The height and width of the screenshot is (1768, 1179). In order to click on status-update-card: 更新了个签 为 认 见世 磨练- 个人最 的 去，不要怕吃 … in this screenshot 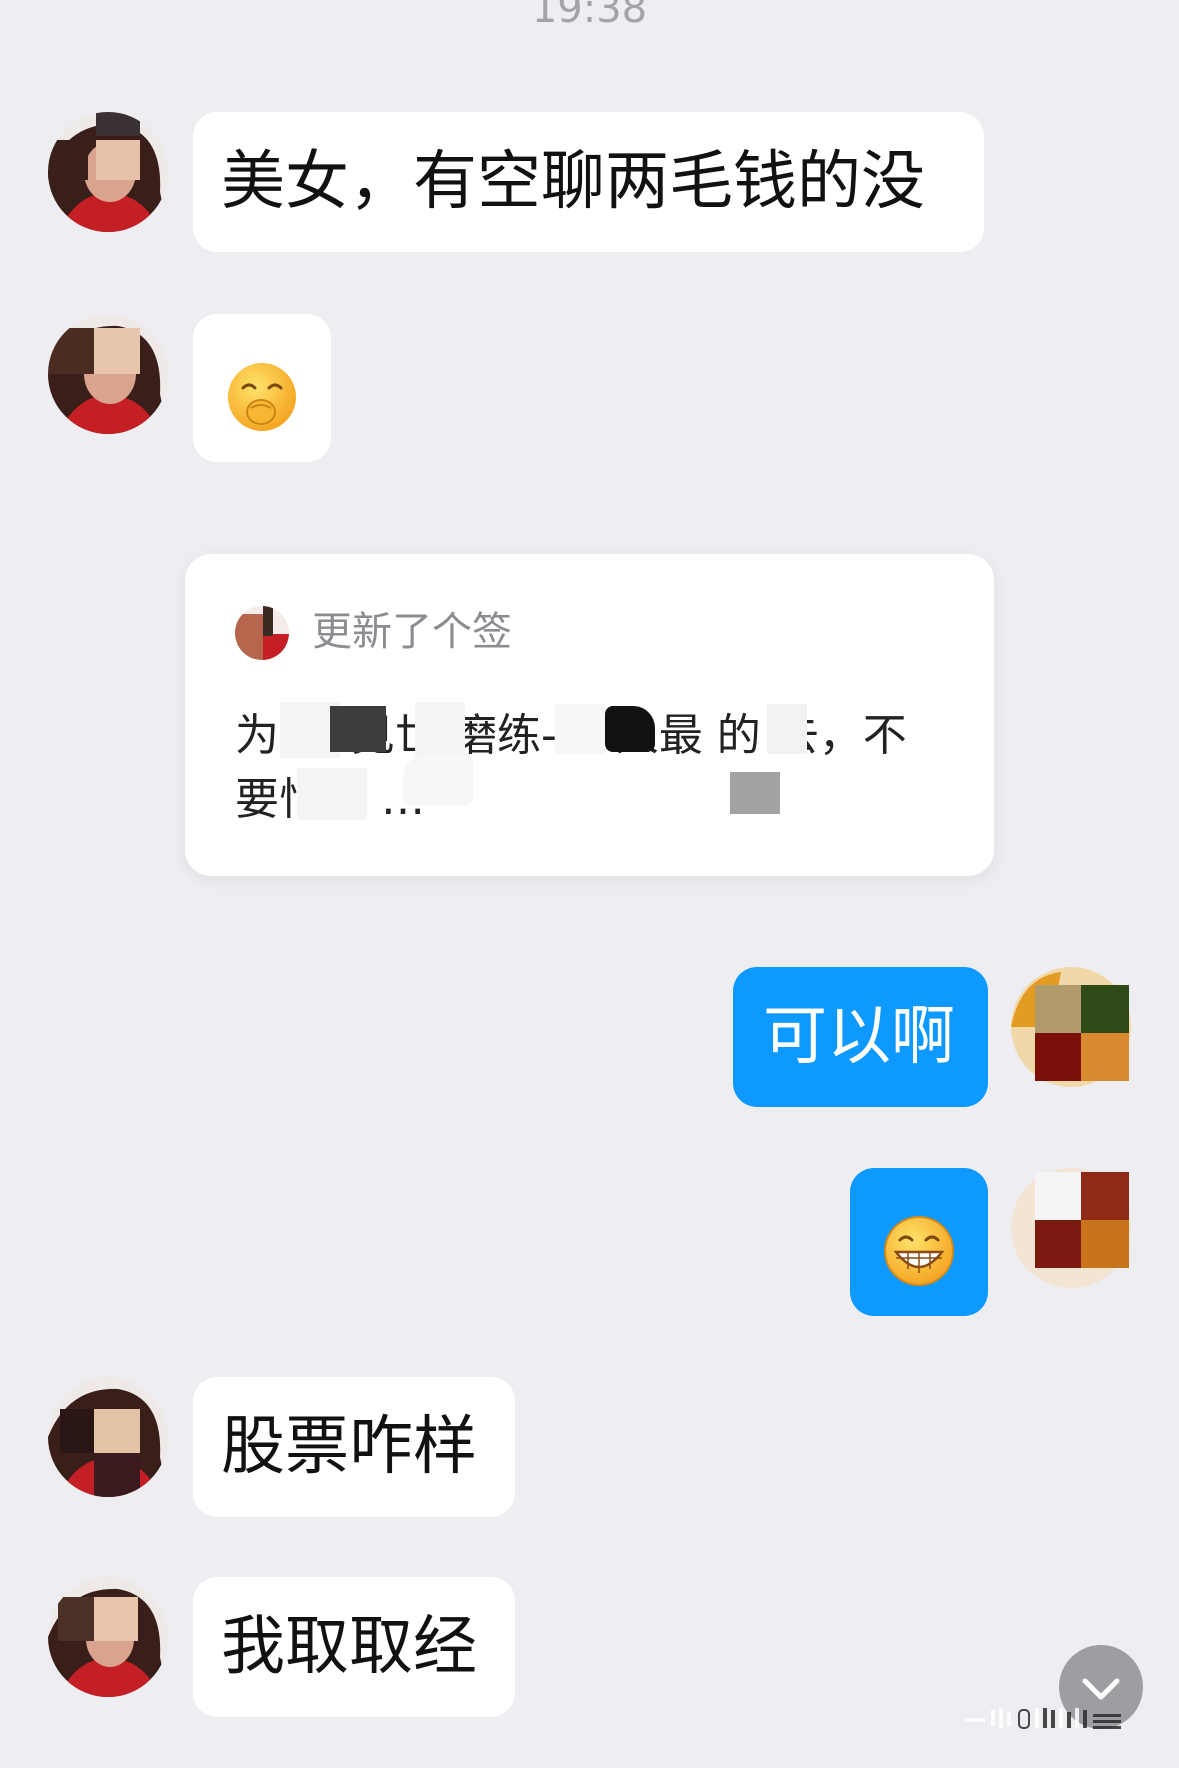, I will do `click(589, 715)`.